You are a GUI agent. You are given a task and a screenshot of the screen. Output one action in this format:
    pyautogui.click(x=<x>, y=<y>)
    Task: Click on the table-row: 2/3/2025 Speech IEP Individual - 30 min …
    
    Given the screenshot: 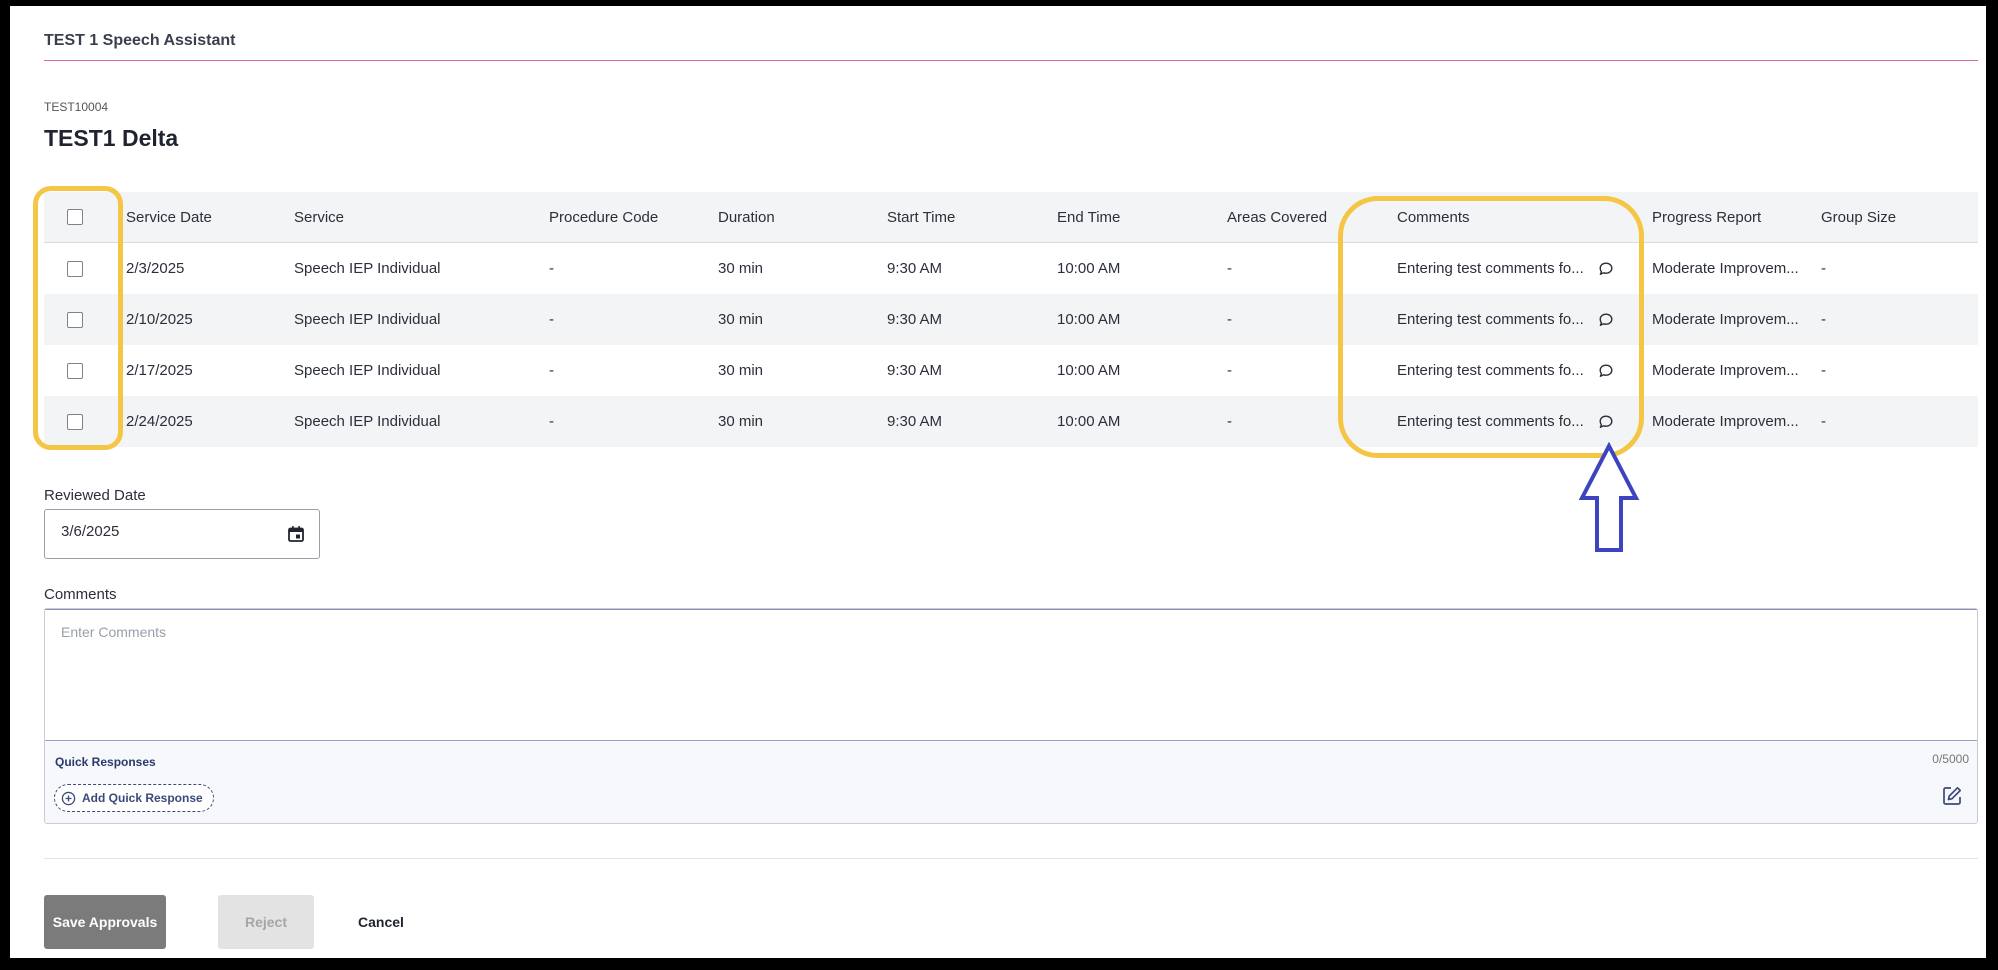 What is the action you would take?
    pyautogui.click(x=1011, y=268)
    